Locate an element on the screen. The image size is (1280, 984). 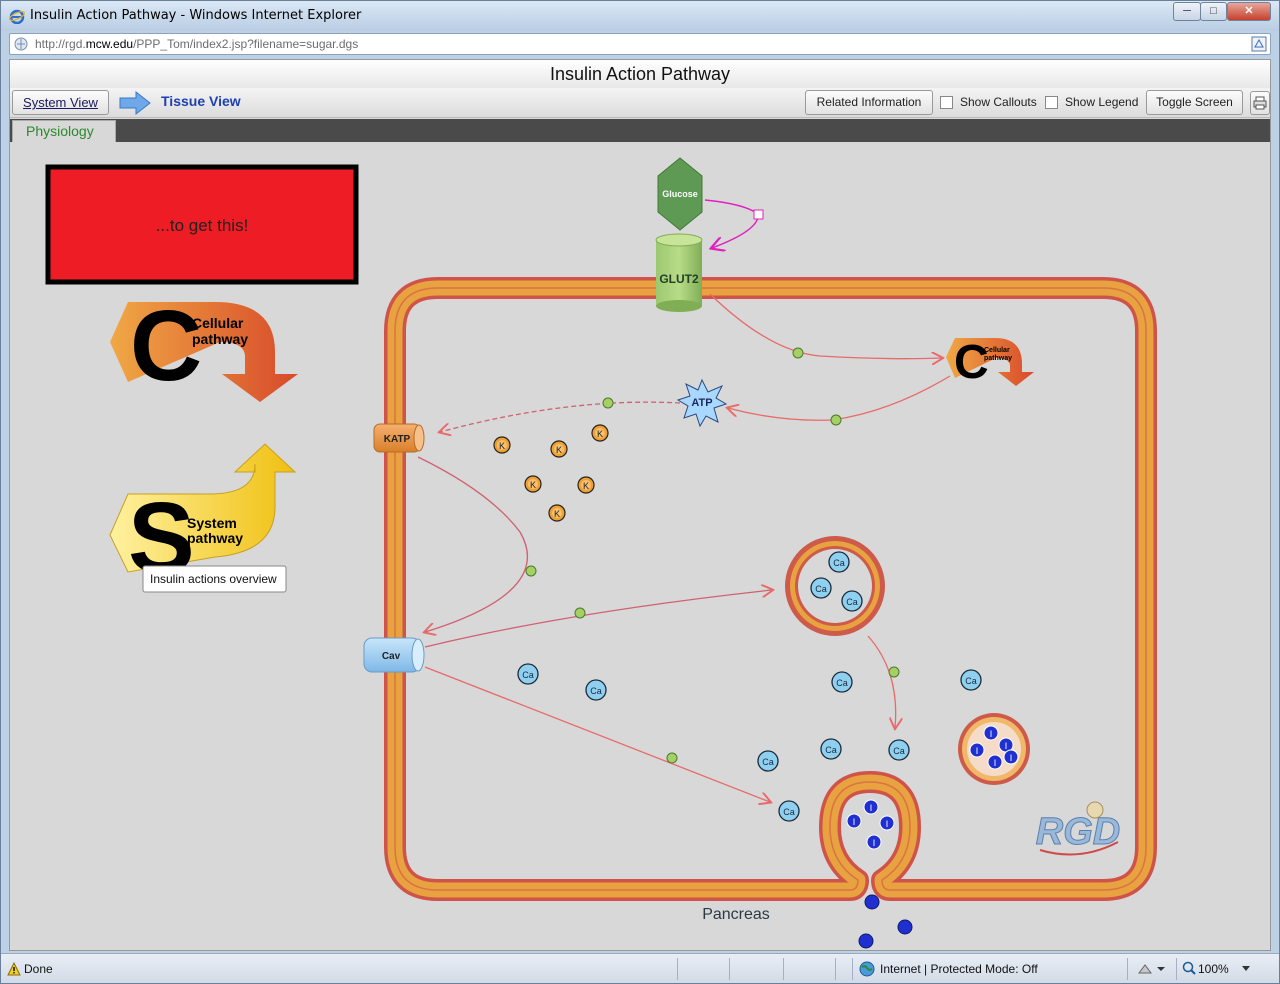
tooltip: Insulin actions overview is located at coordinates (214, 579).